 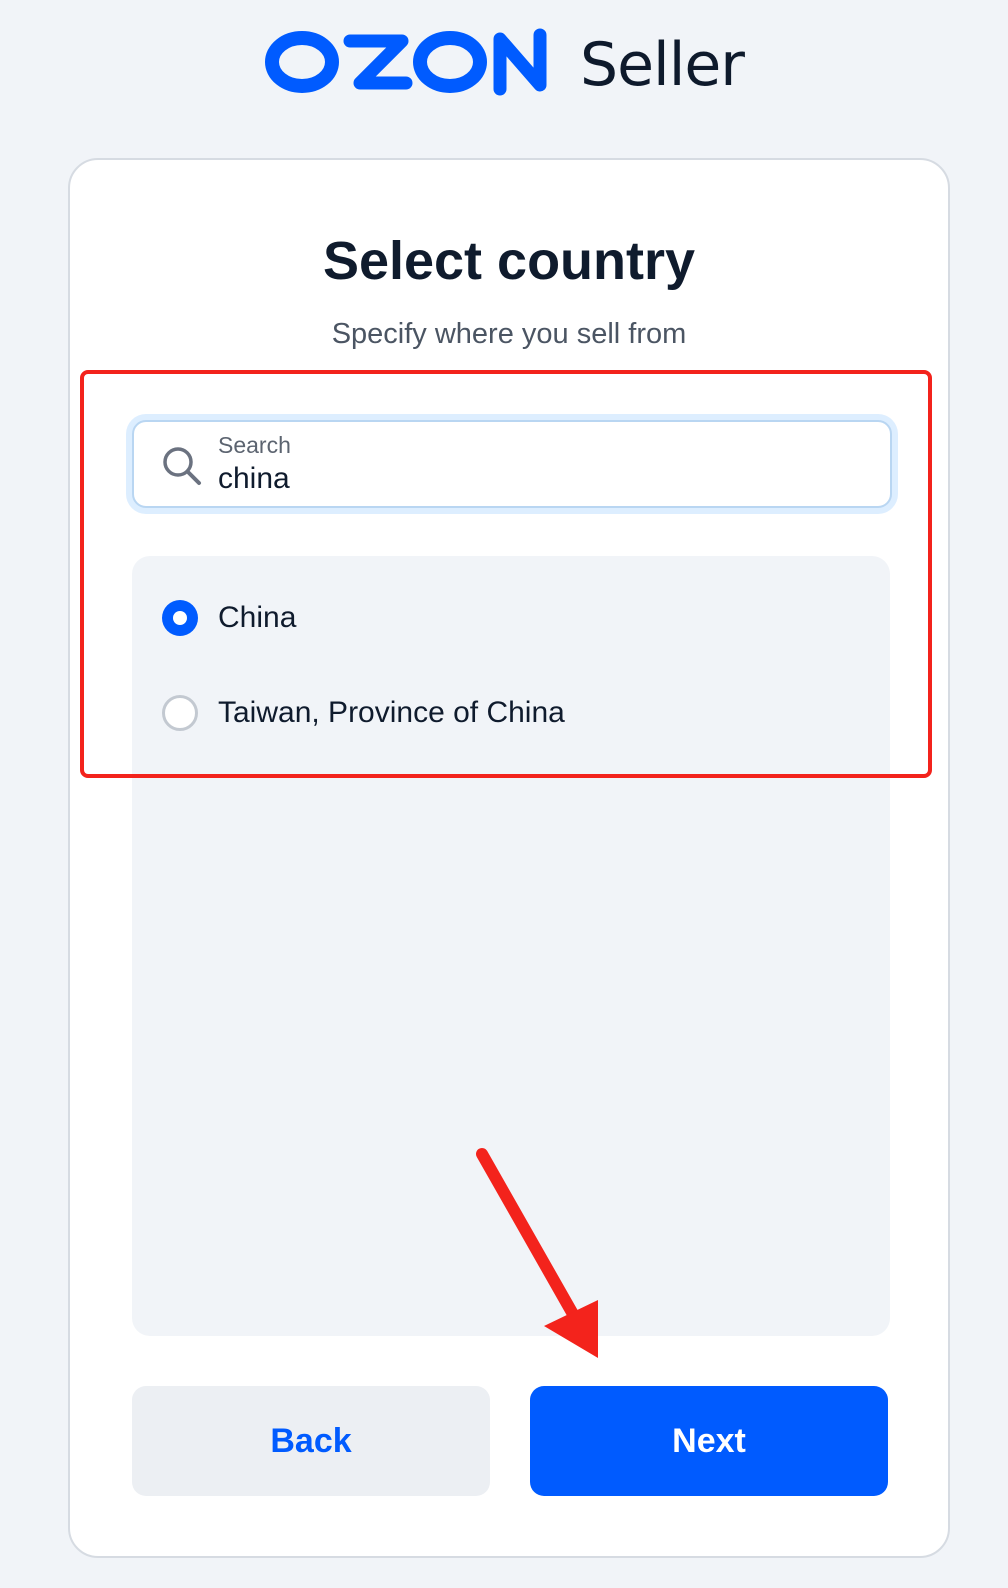 I want to click on radio-checked-icon, so click(x=180, y=618).